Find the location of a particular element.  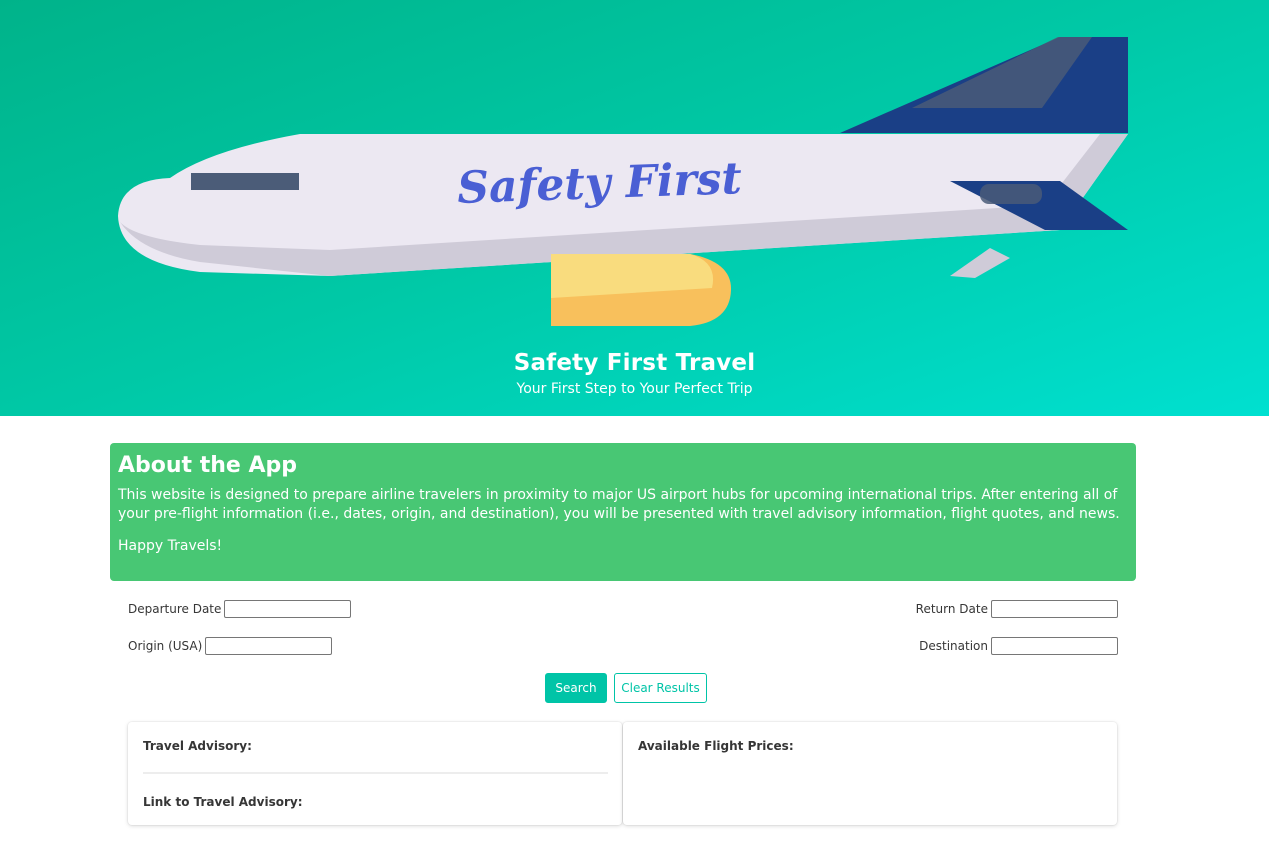

flight-prices-label: Available Flight Prices: is located at coordinates (716, 746).